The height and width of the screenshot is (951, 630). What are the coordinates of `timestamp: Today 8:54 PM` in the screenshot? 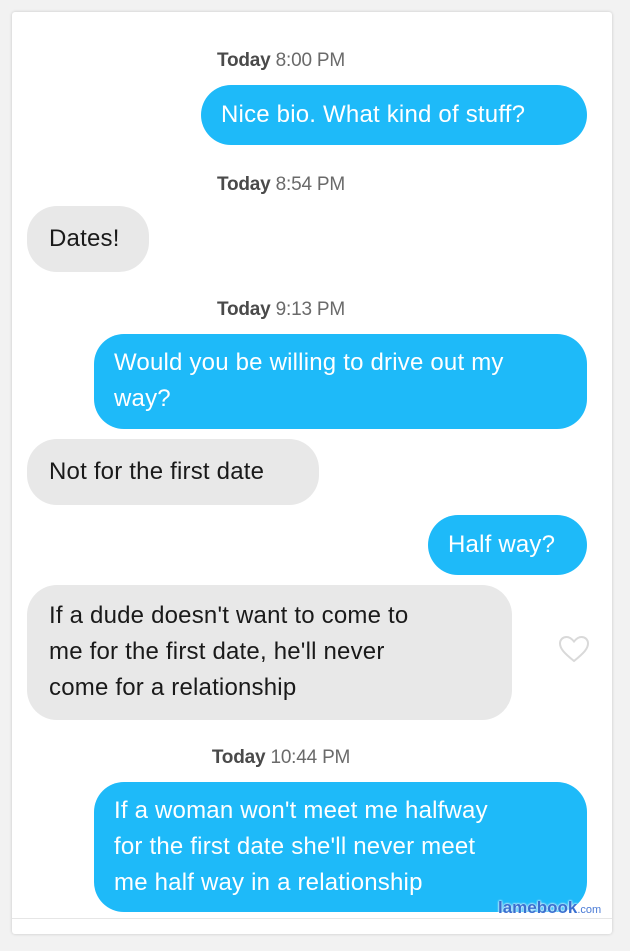 It's located at (281, 185).